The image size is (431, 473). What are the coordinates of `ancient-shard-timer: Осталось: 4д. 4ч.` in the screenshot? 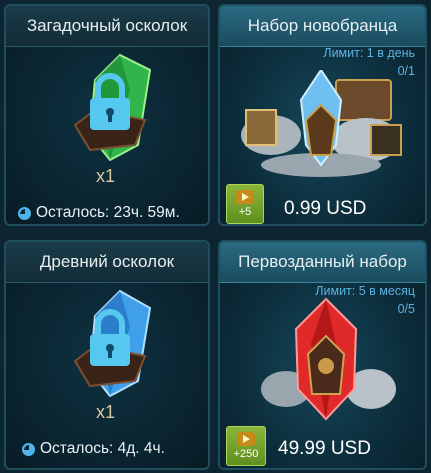 It's located at (93, 449).